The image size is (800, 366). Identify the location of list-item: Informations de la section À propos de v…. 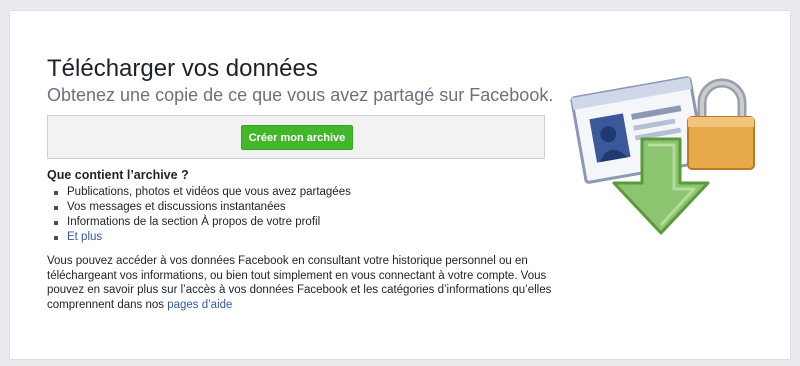
(202, 222).